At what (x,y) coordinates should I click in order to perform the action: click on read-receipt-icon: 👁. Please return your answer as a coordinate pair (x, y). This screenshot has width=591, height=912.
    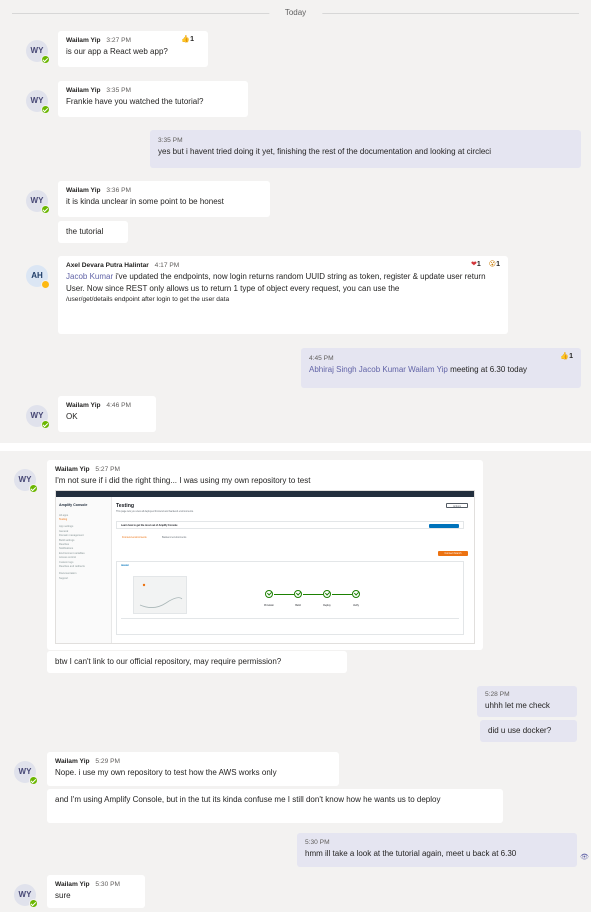
    Looking at the image, I should click on (584, 857).